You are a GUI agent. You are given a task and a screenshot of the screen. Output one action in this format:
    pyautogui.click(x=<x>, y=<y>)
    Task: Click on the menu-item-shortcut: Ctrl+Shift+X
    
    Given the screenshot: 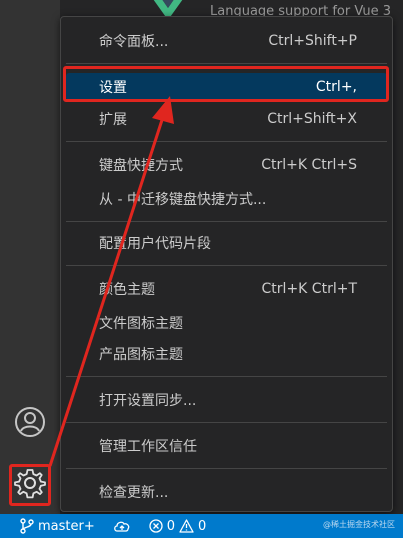 What is the action you would take?
    pyautogui.click(x=312, y=119)
    